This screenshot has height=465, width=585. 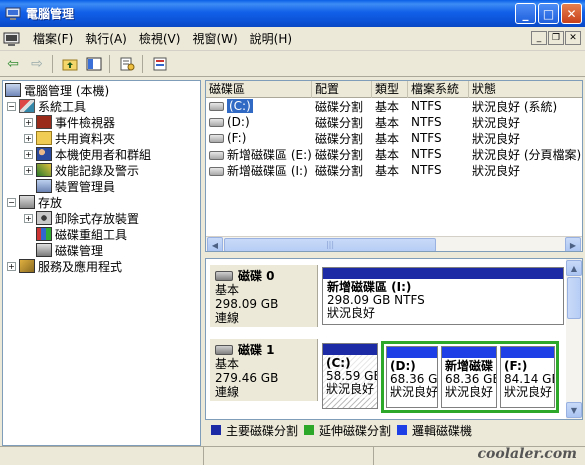 I want to click on volume-name: (D:), so click(x=238, y=122).